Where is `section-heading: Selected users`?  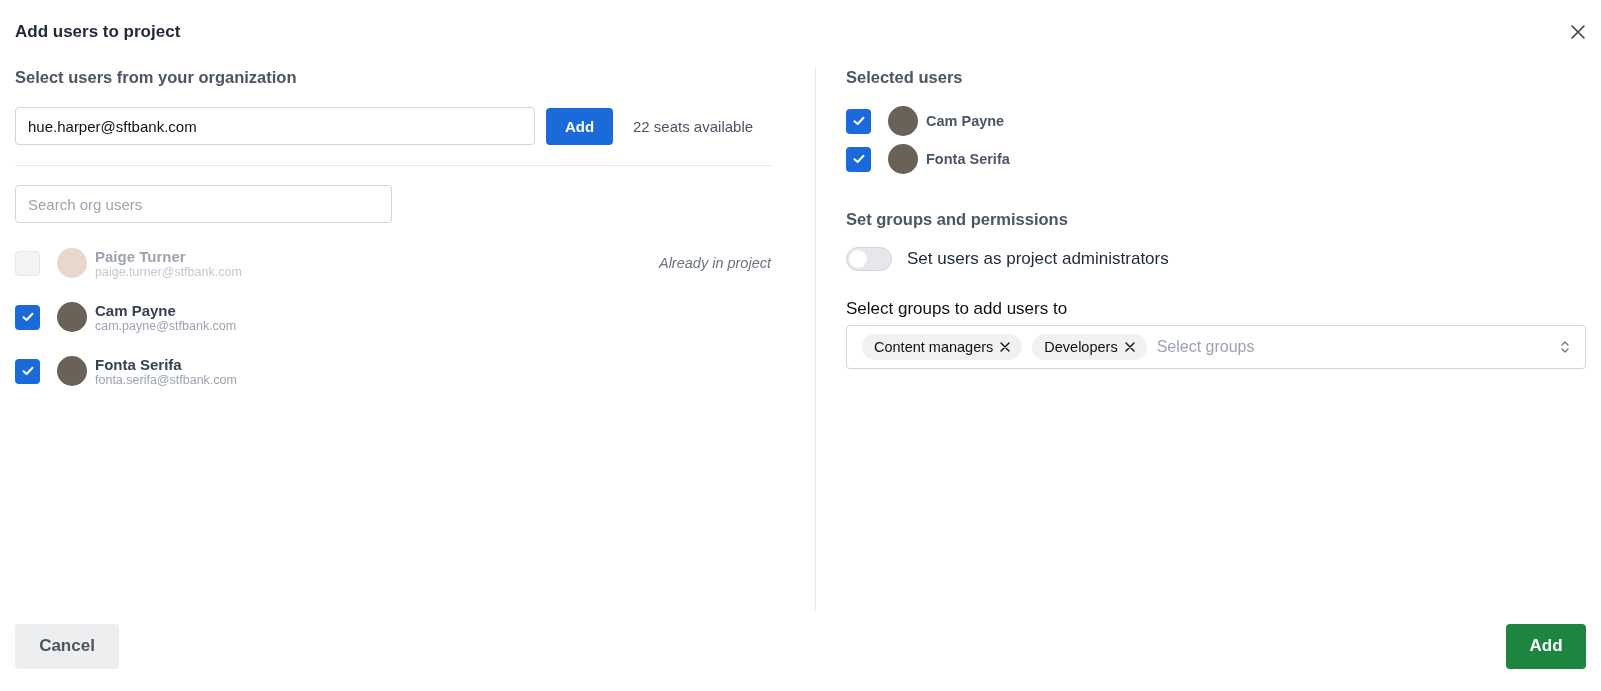 section-heading: Selected users is located at coordinates (905, 77).